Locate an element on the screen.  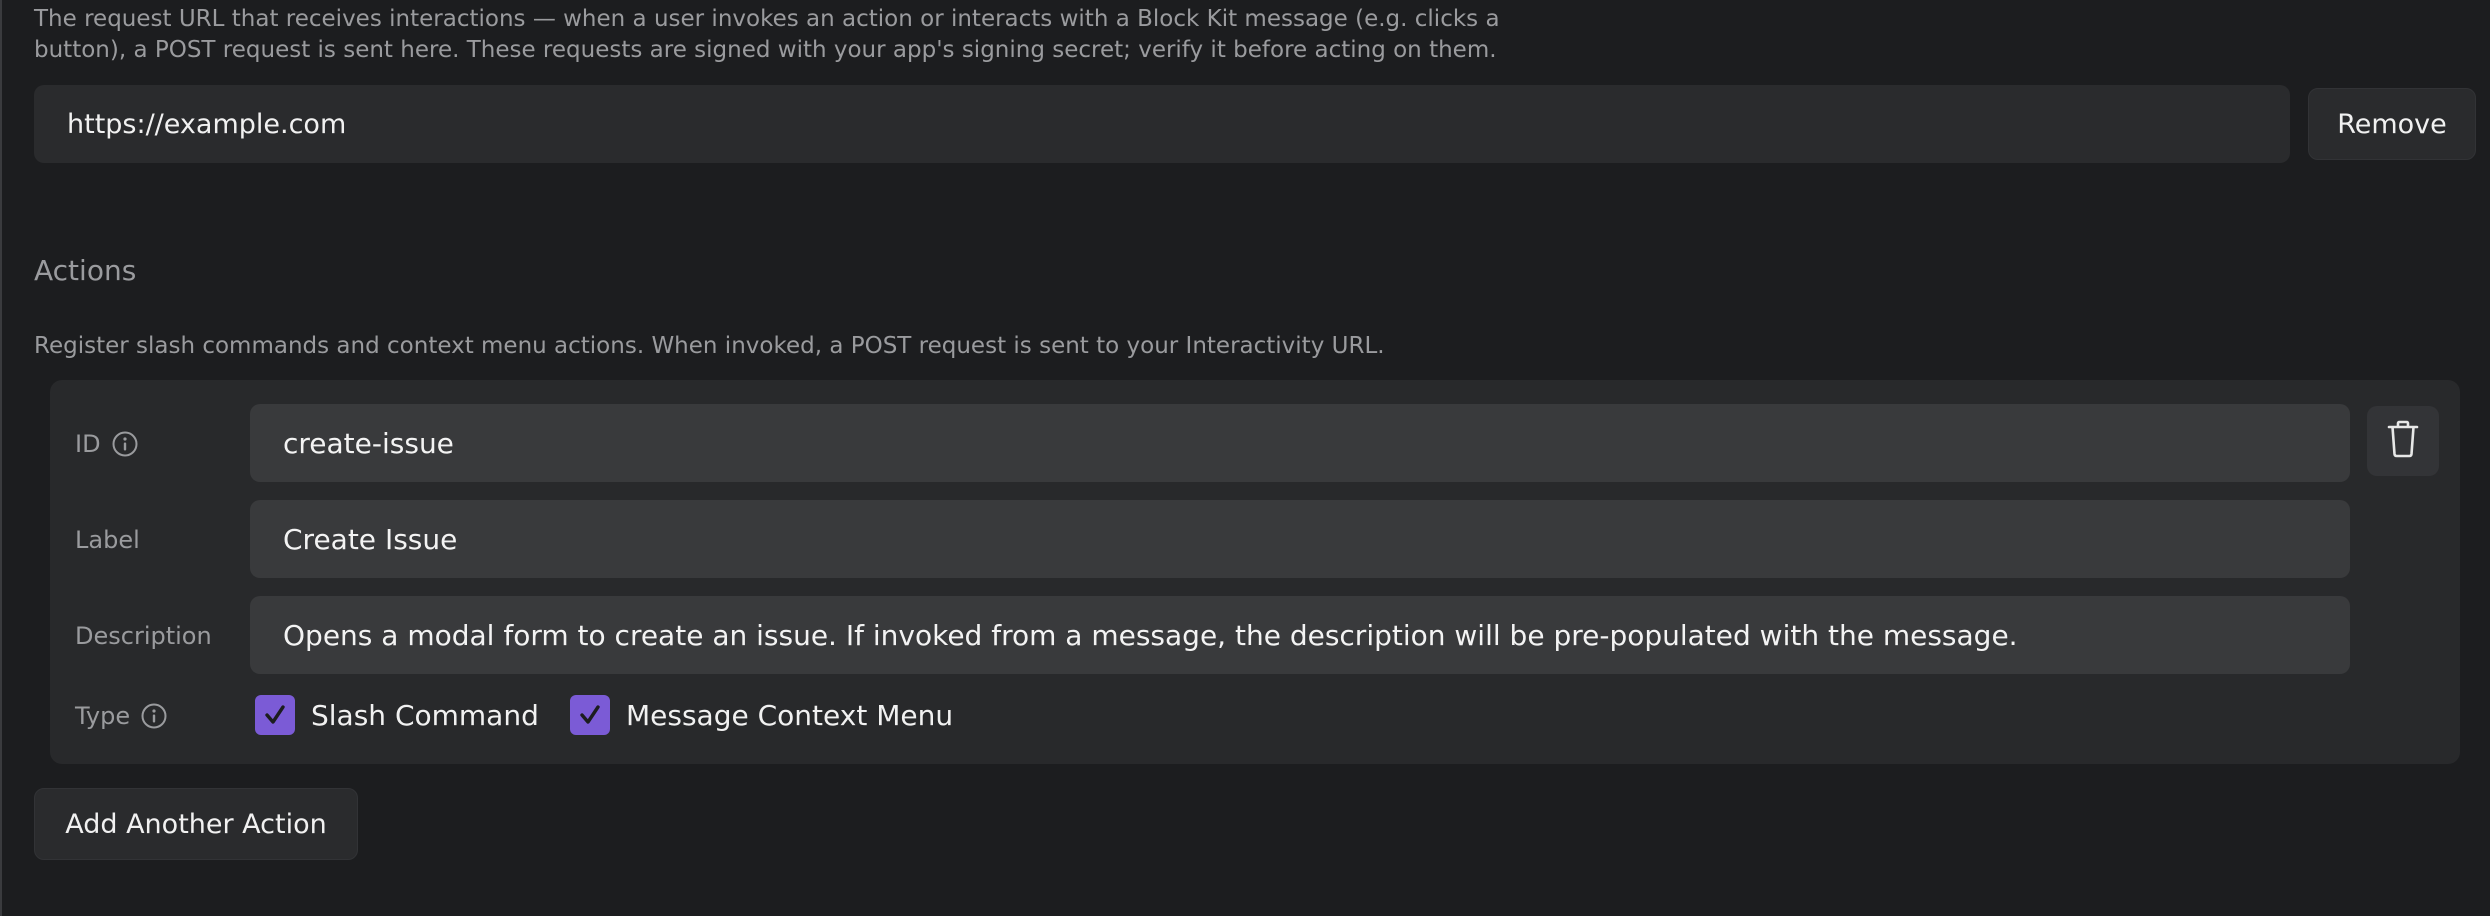
remove-url-button: Remove is located at coordinates (2392, 124).